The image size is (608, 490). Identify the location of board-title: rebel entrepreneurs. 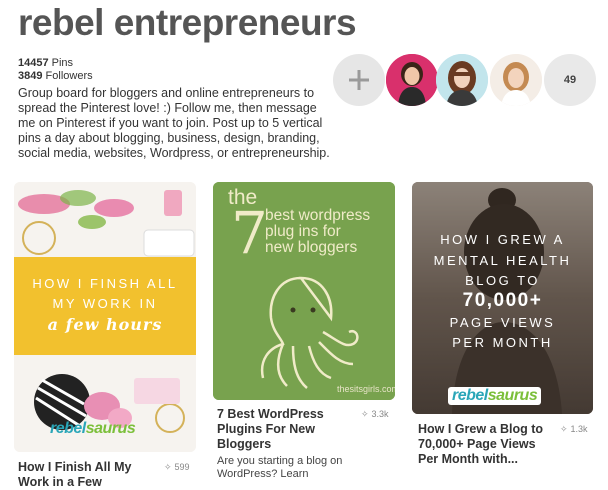
(187, 22).